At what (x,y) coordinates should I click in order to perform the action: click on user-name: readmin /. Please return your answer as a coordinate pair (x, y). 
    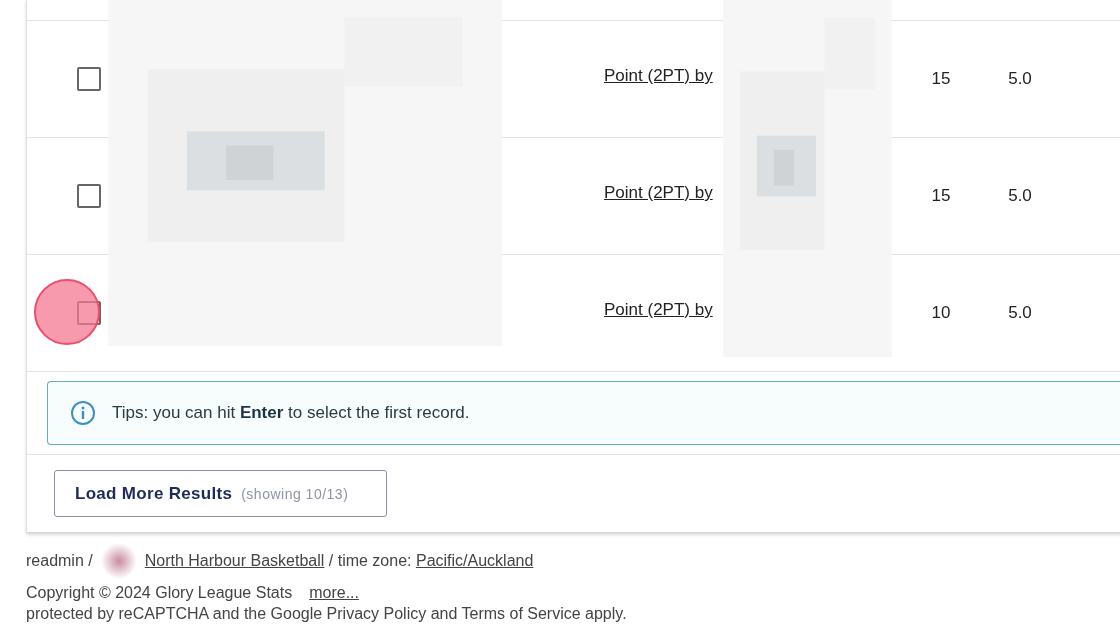
    Looking at the image, I should click on (59, 561).